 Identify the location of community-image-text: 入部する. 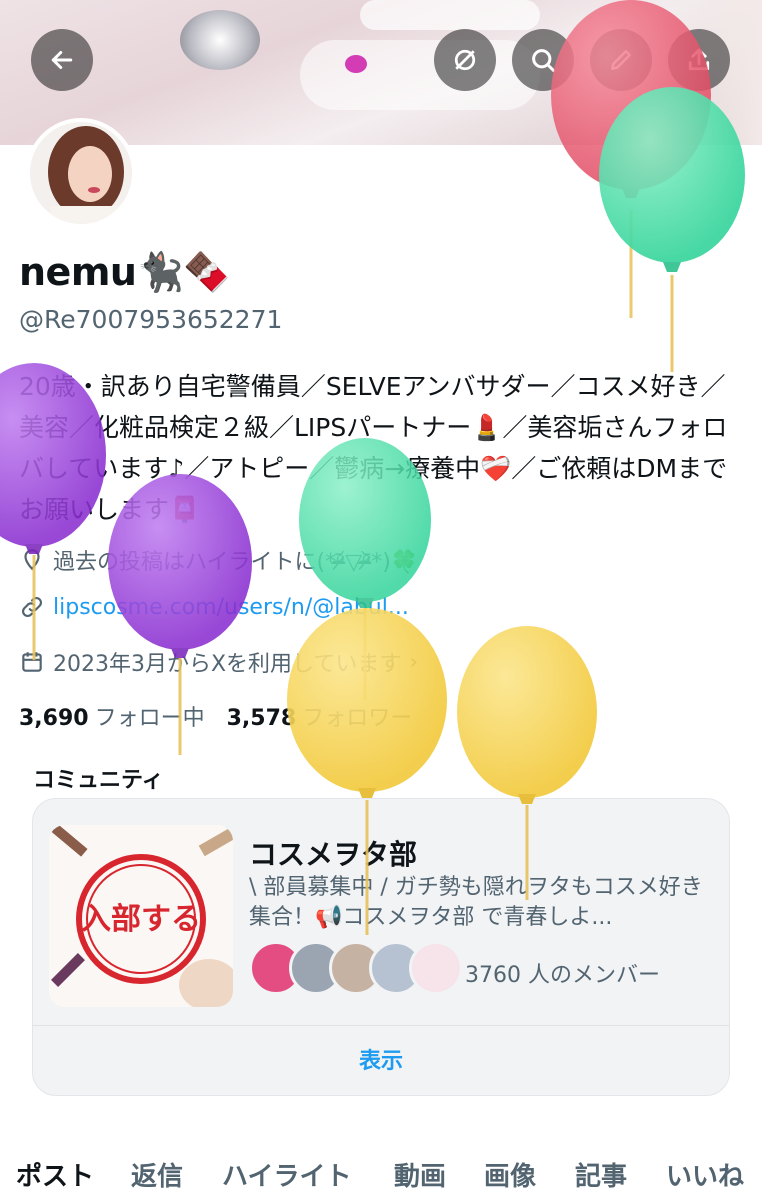
(141, 919).